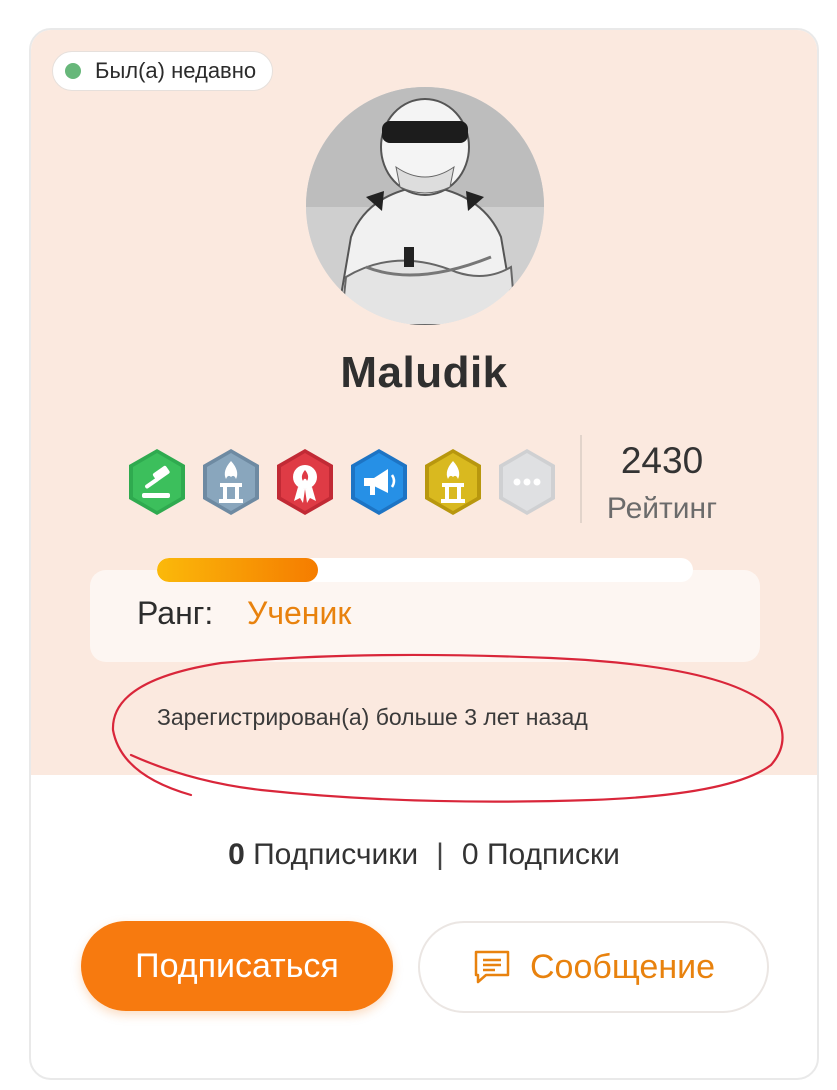 The height and width of the screenshot is (1090, 837). Describe the element at coordinates (470, 854) in the screenshot. I see `following-count: 0` at that location.